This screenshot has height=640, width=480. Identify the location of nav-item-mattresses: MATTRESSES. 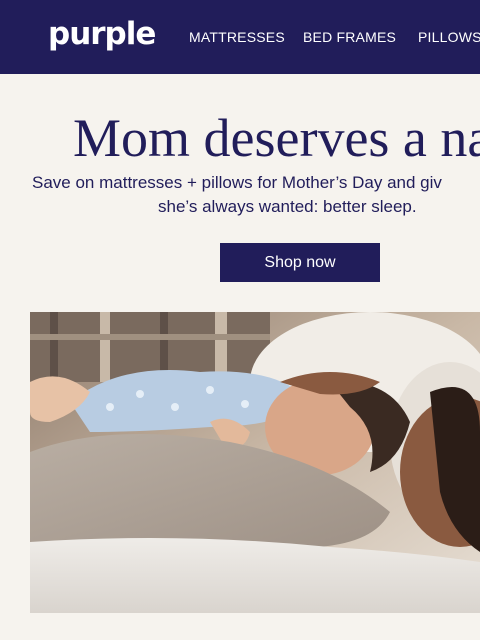
(237, 37).